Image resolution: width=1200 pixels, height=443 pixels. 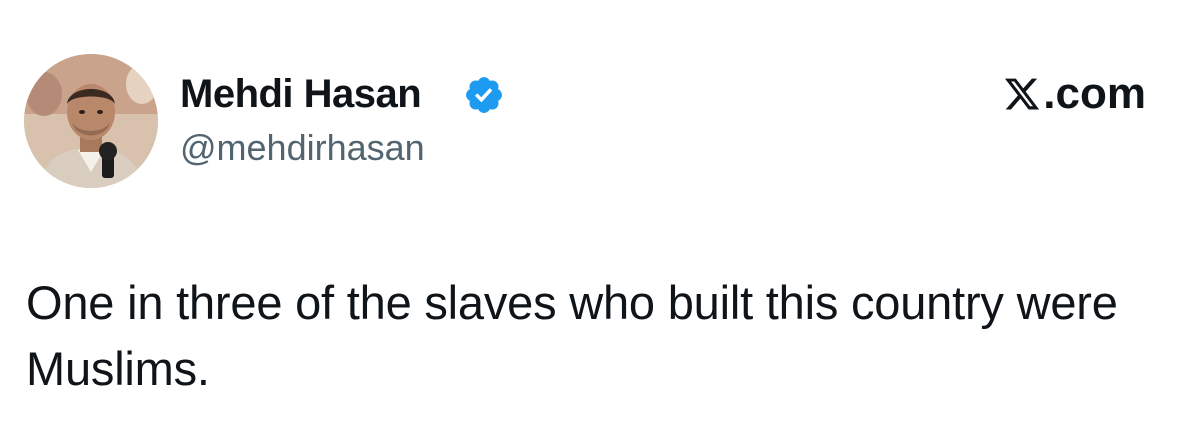 What do you see at coordinates (1094, 93) in the screenshot?
I see `site-domain: .com` at bounding box center [1094, 93].